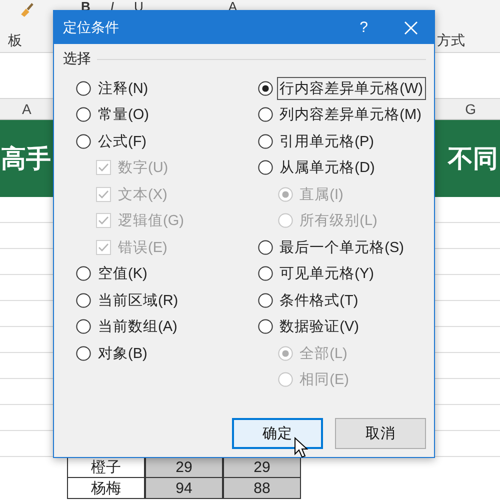 This screenshot has width=500, height=500. I want to click on option-label: 全部(L), so click(323, 354).